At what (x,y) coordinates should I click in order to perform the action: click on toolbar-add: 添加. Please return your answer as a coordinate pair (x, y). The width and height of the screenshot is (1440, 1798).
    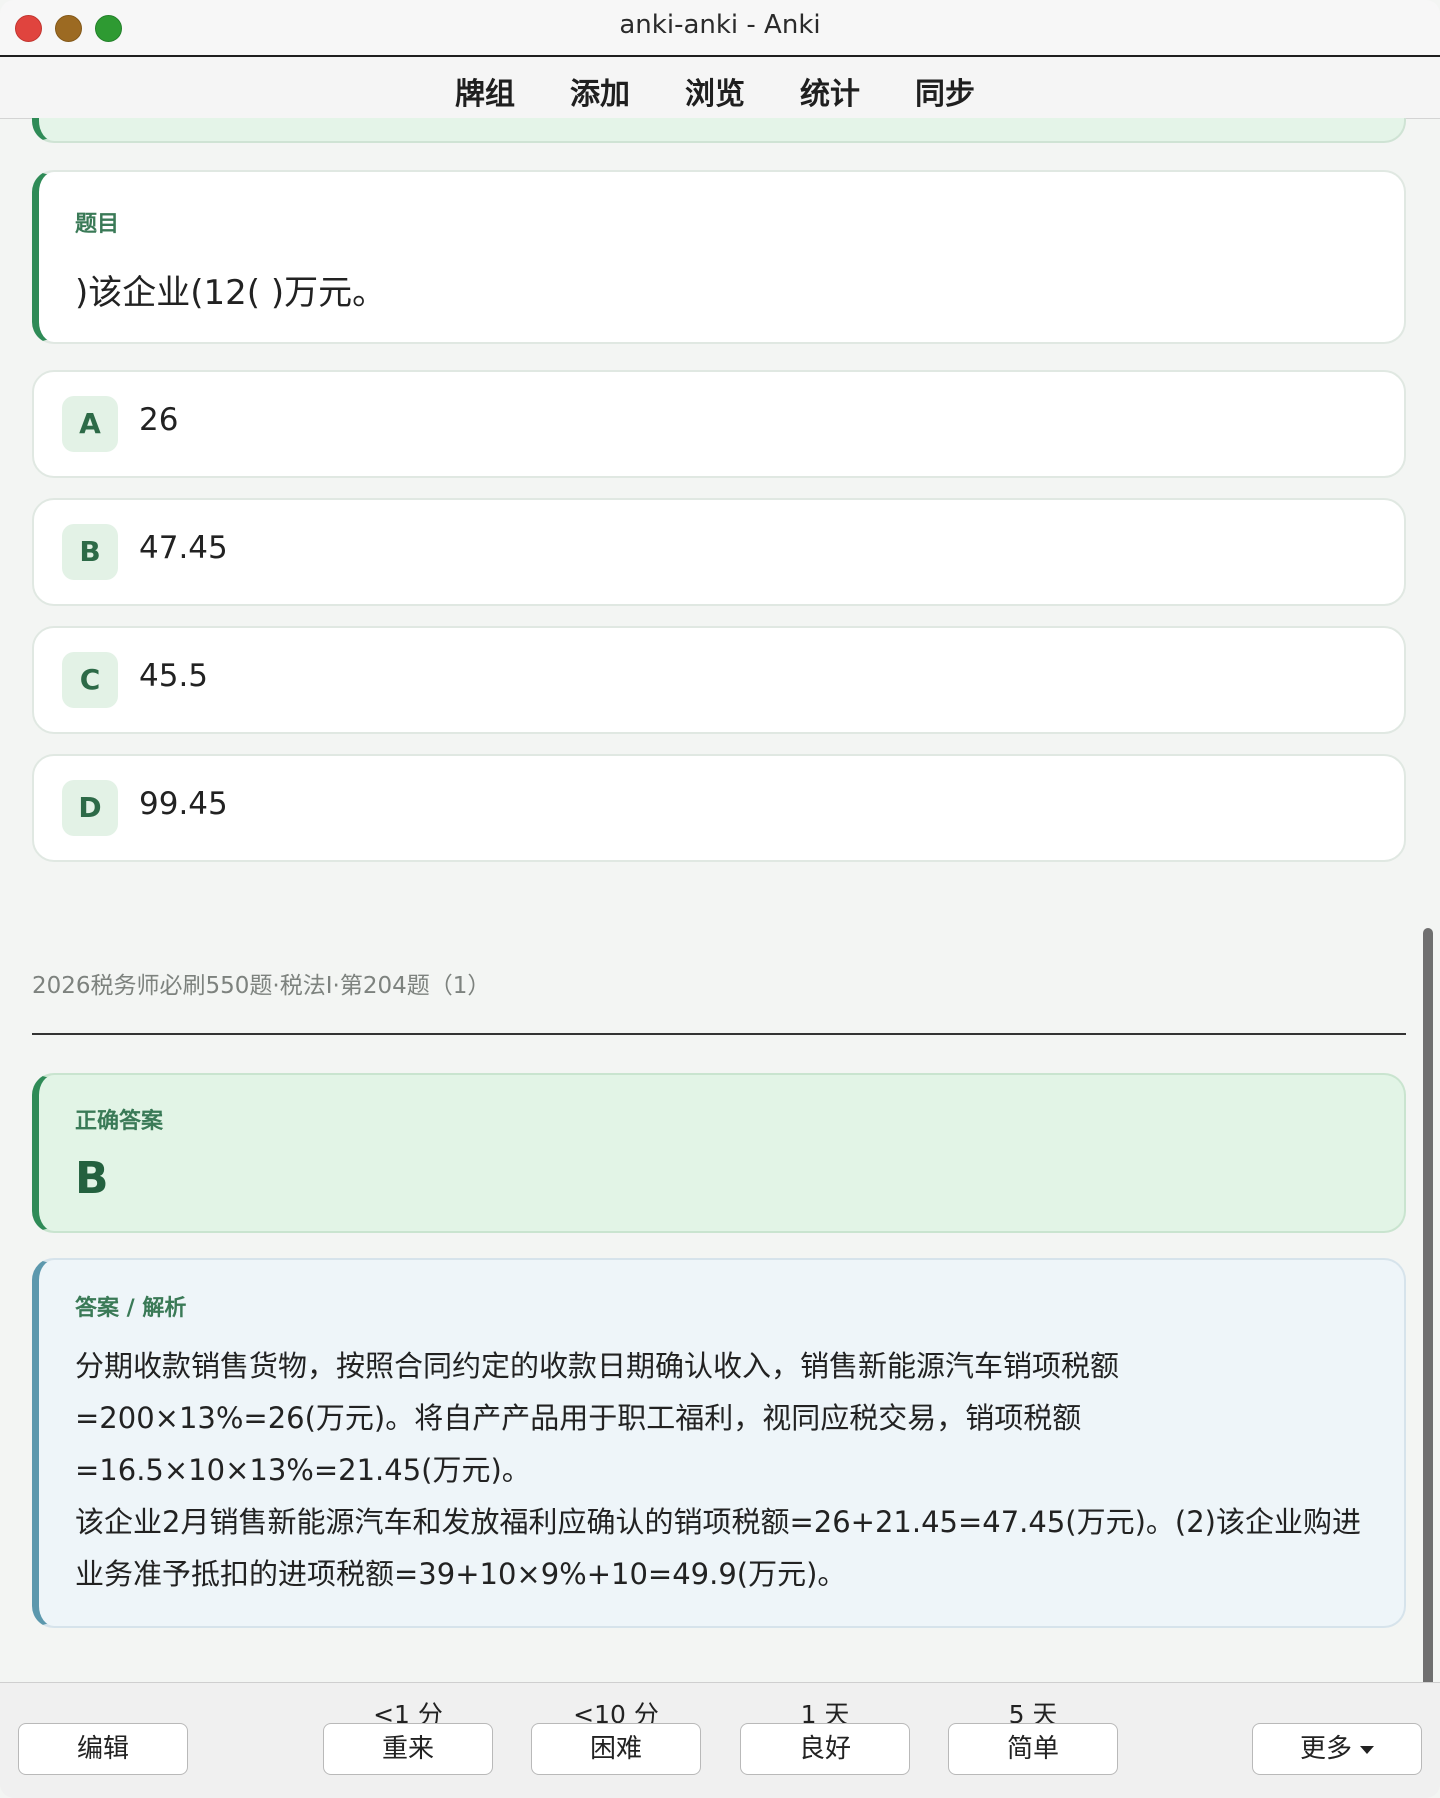
    Looking at the image, I should click on (600, 91).